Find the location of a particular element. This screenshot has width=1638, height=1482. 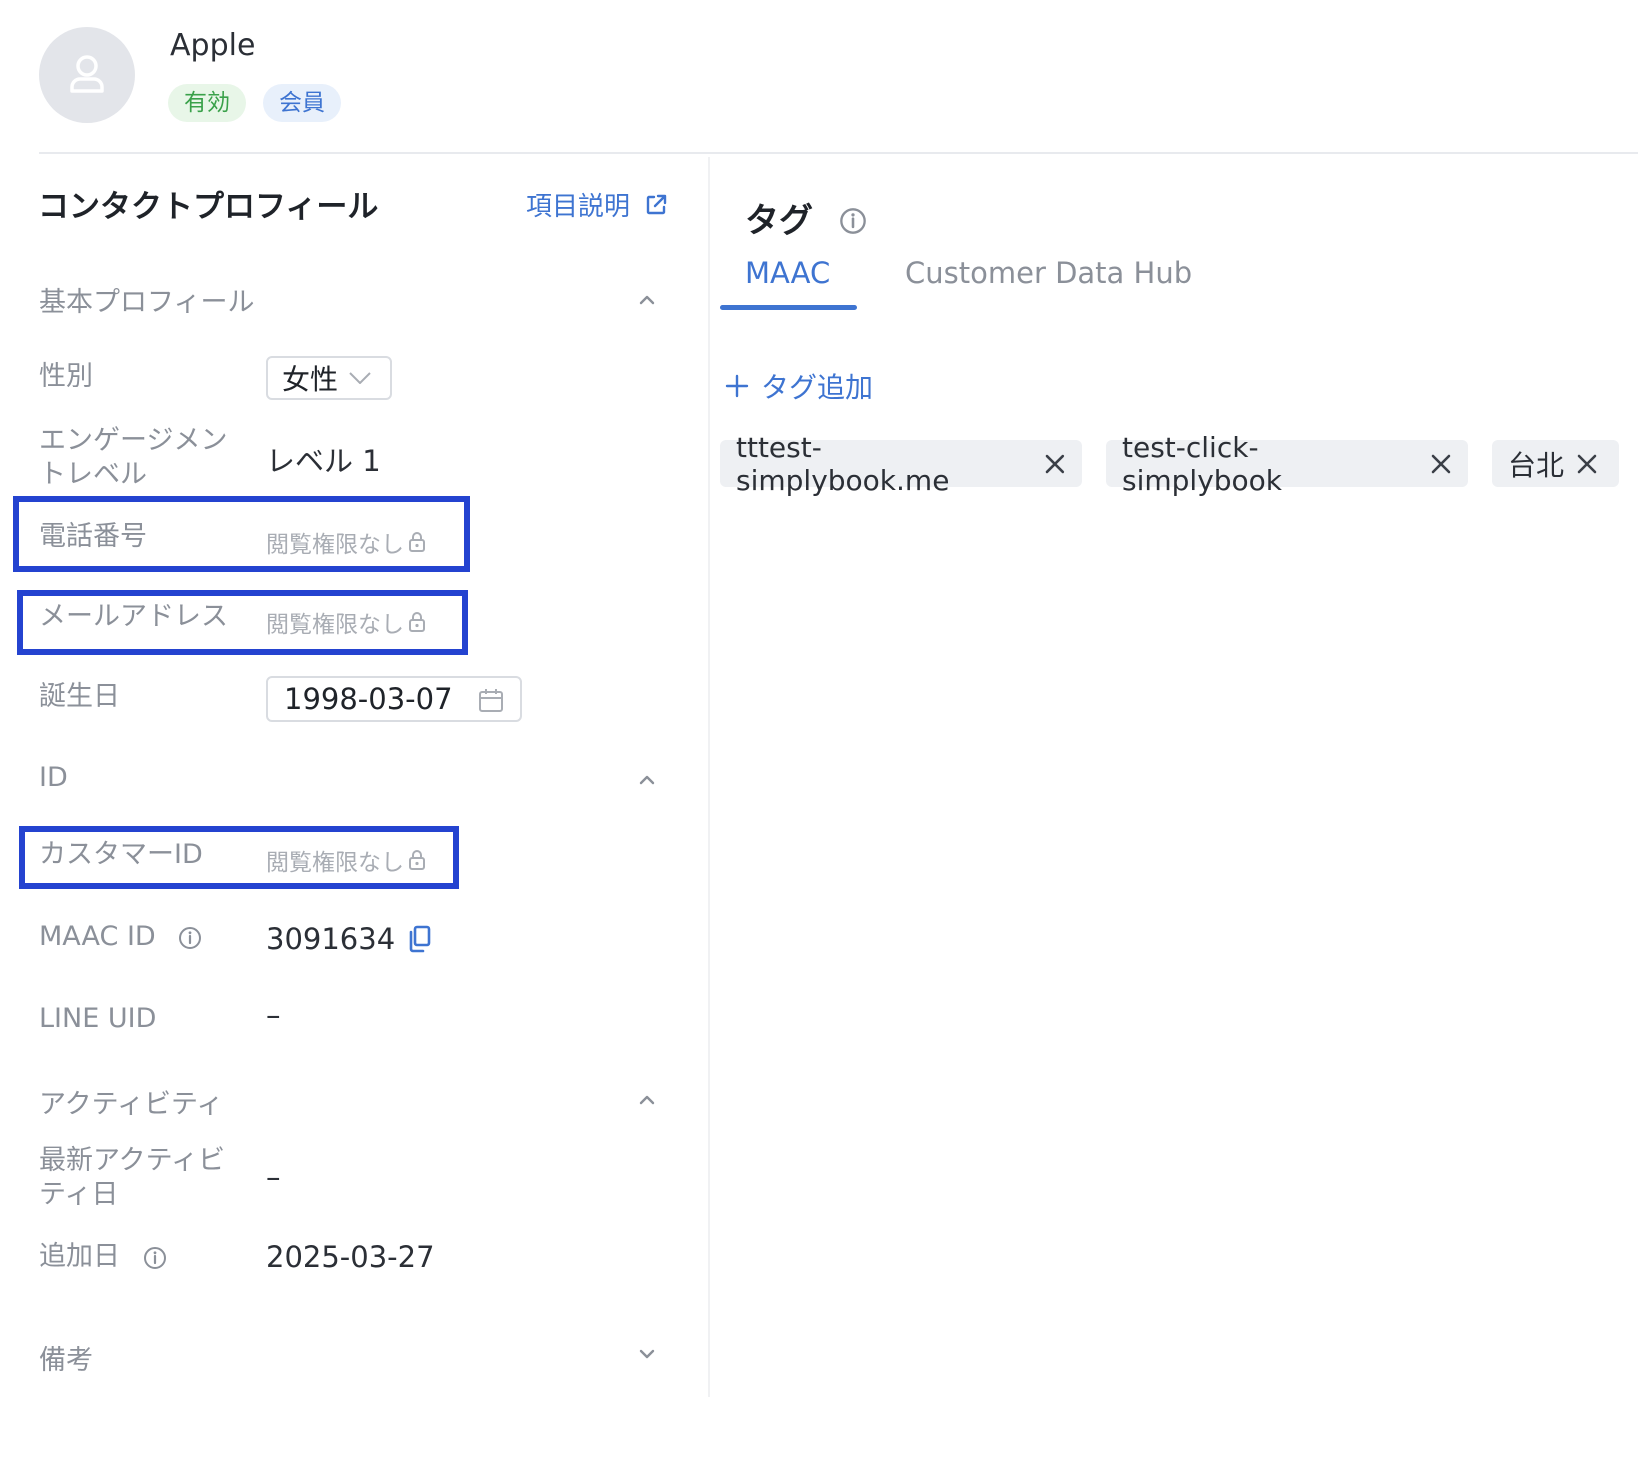

last-activity-label-line1: 最新アクティビ is located at coordinates (132, 1160).